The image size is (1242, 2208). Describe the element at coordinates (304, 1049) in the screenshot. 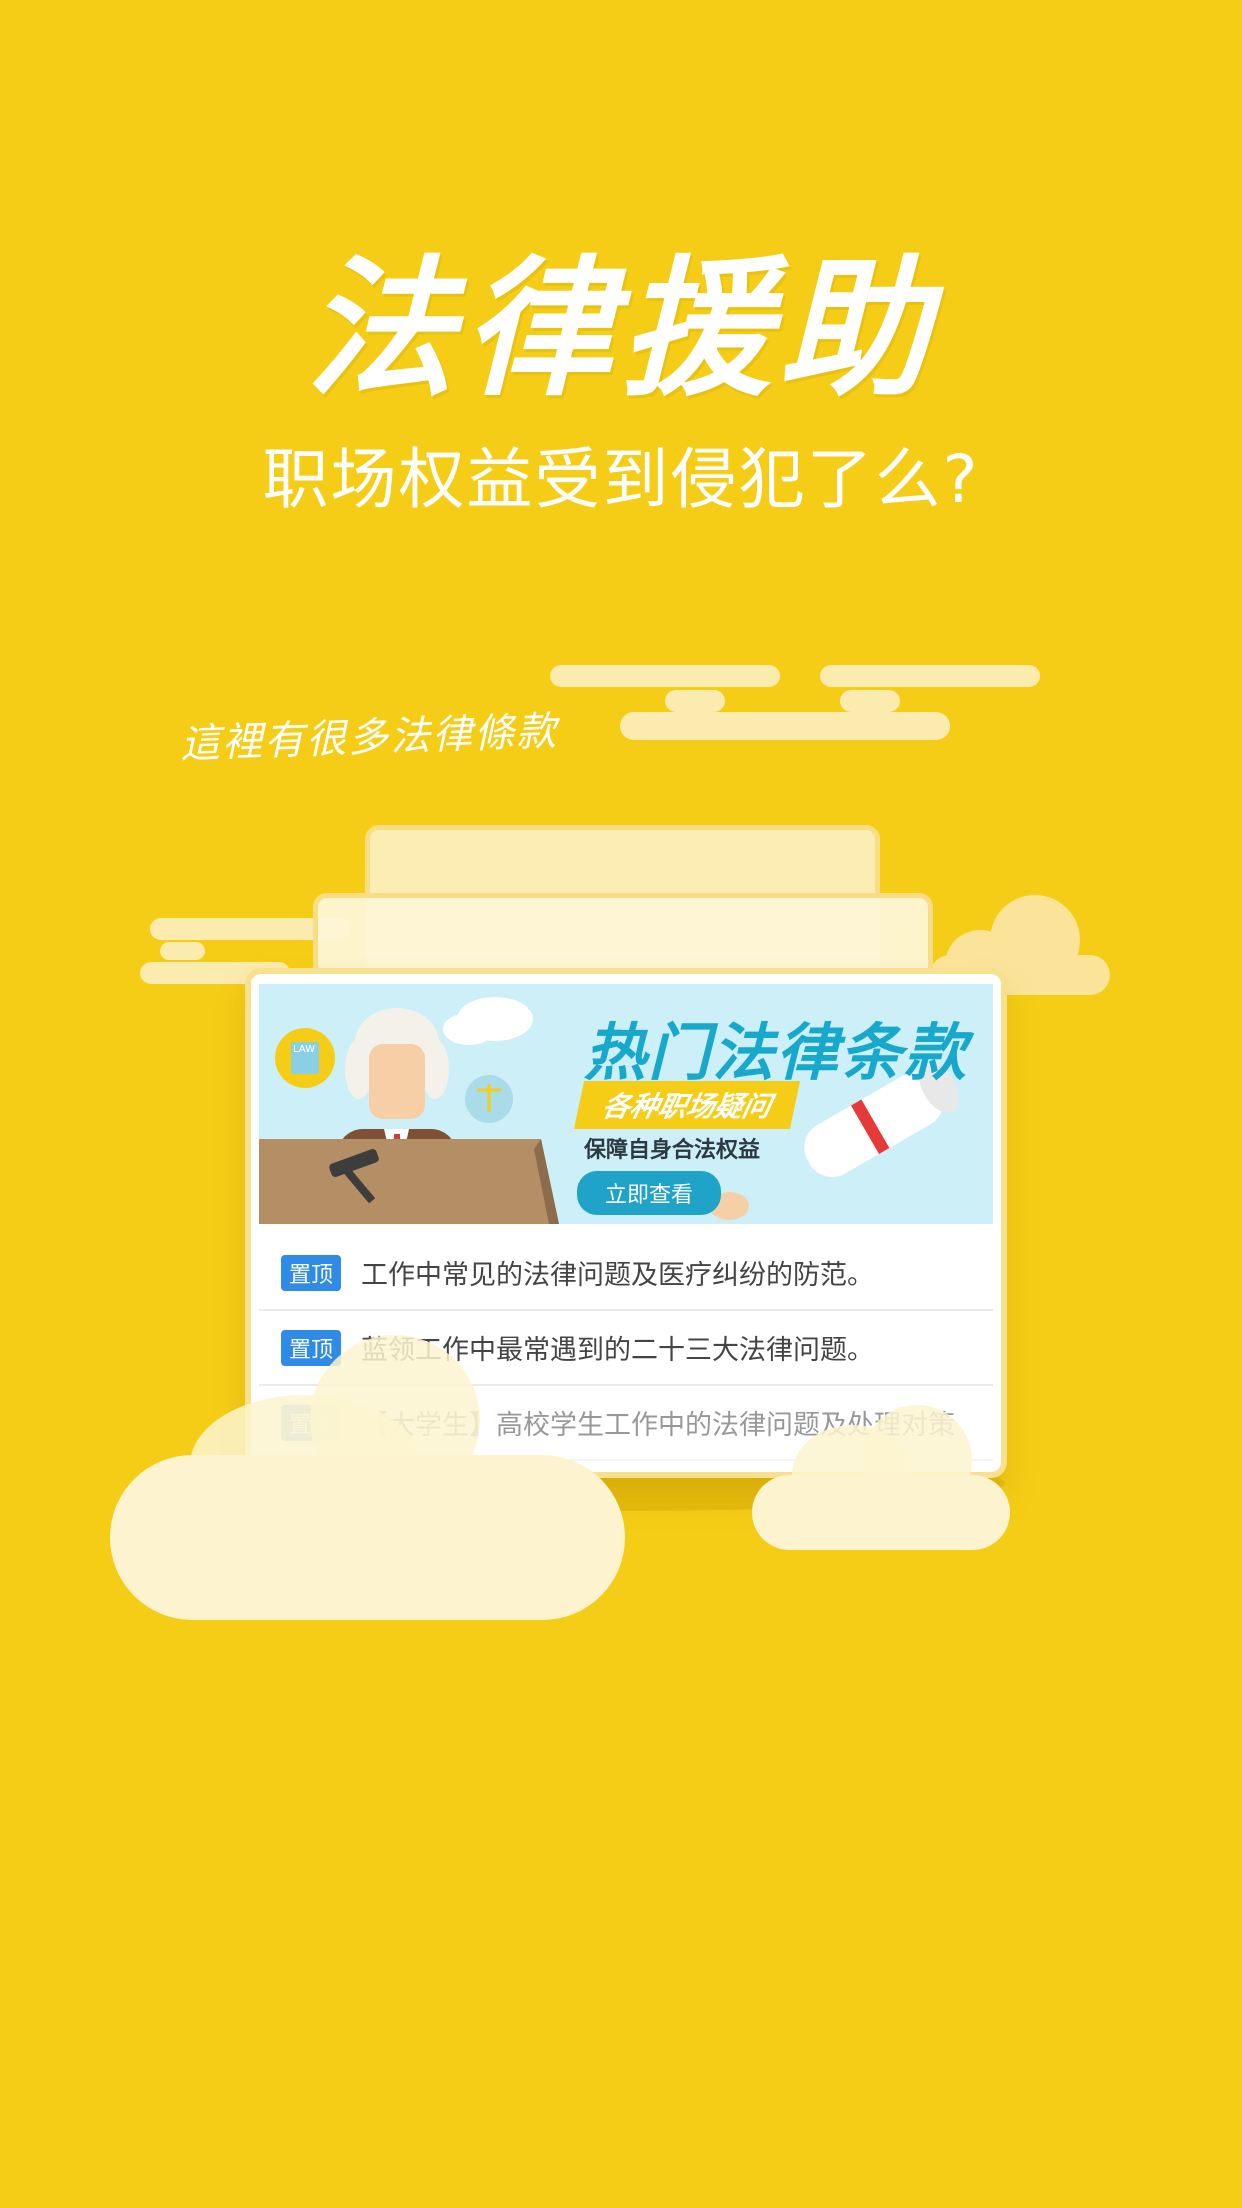

I see `law-label: LAW` at that location.